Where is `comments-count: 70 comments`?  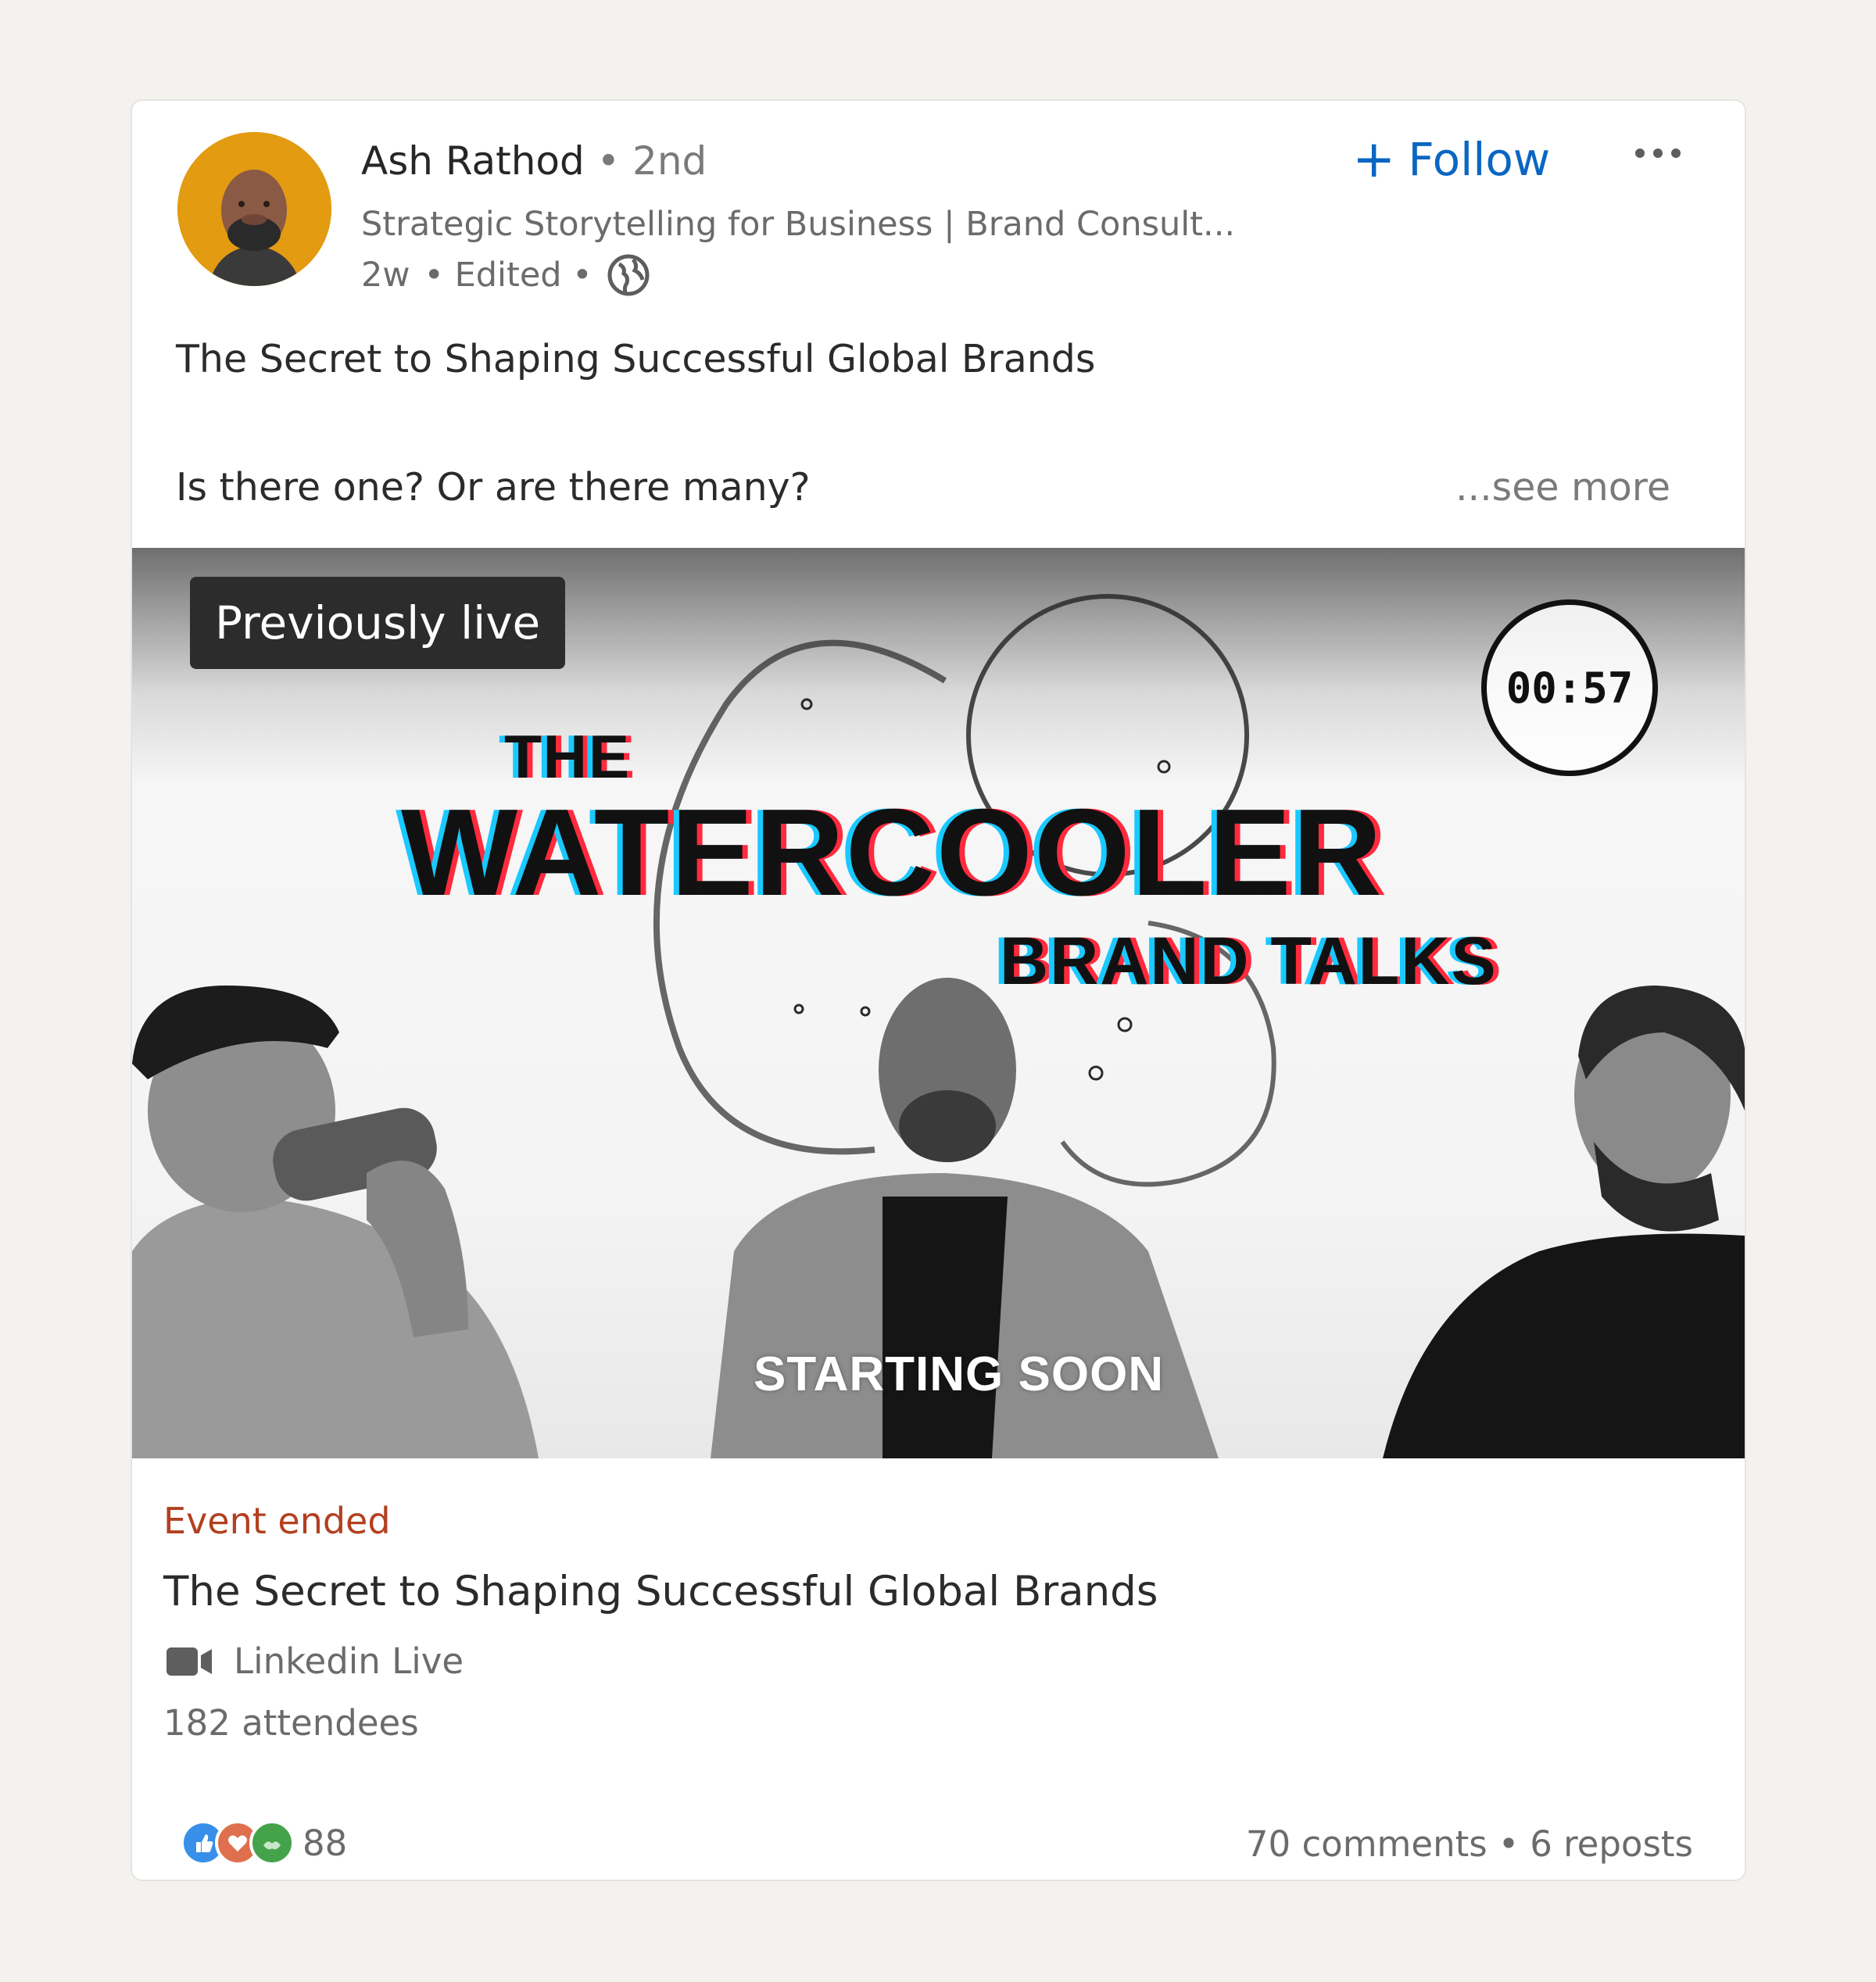 comments-count: 70 comments is located at coordinates (1367, 1844).